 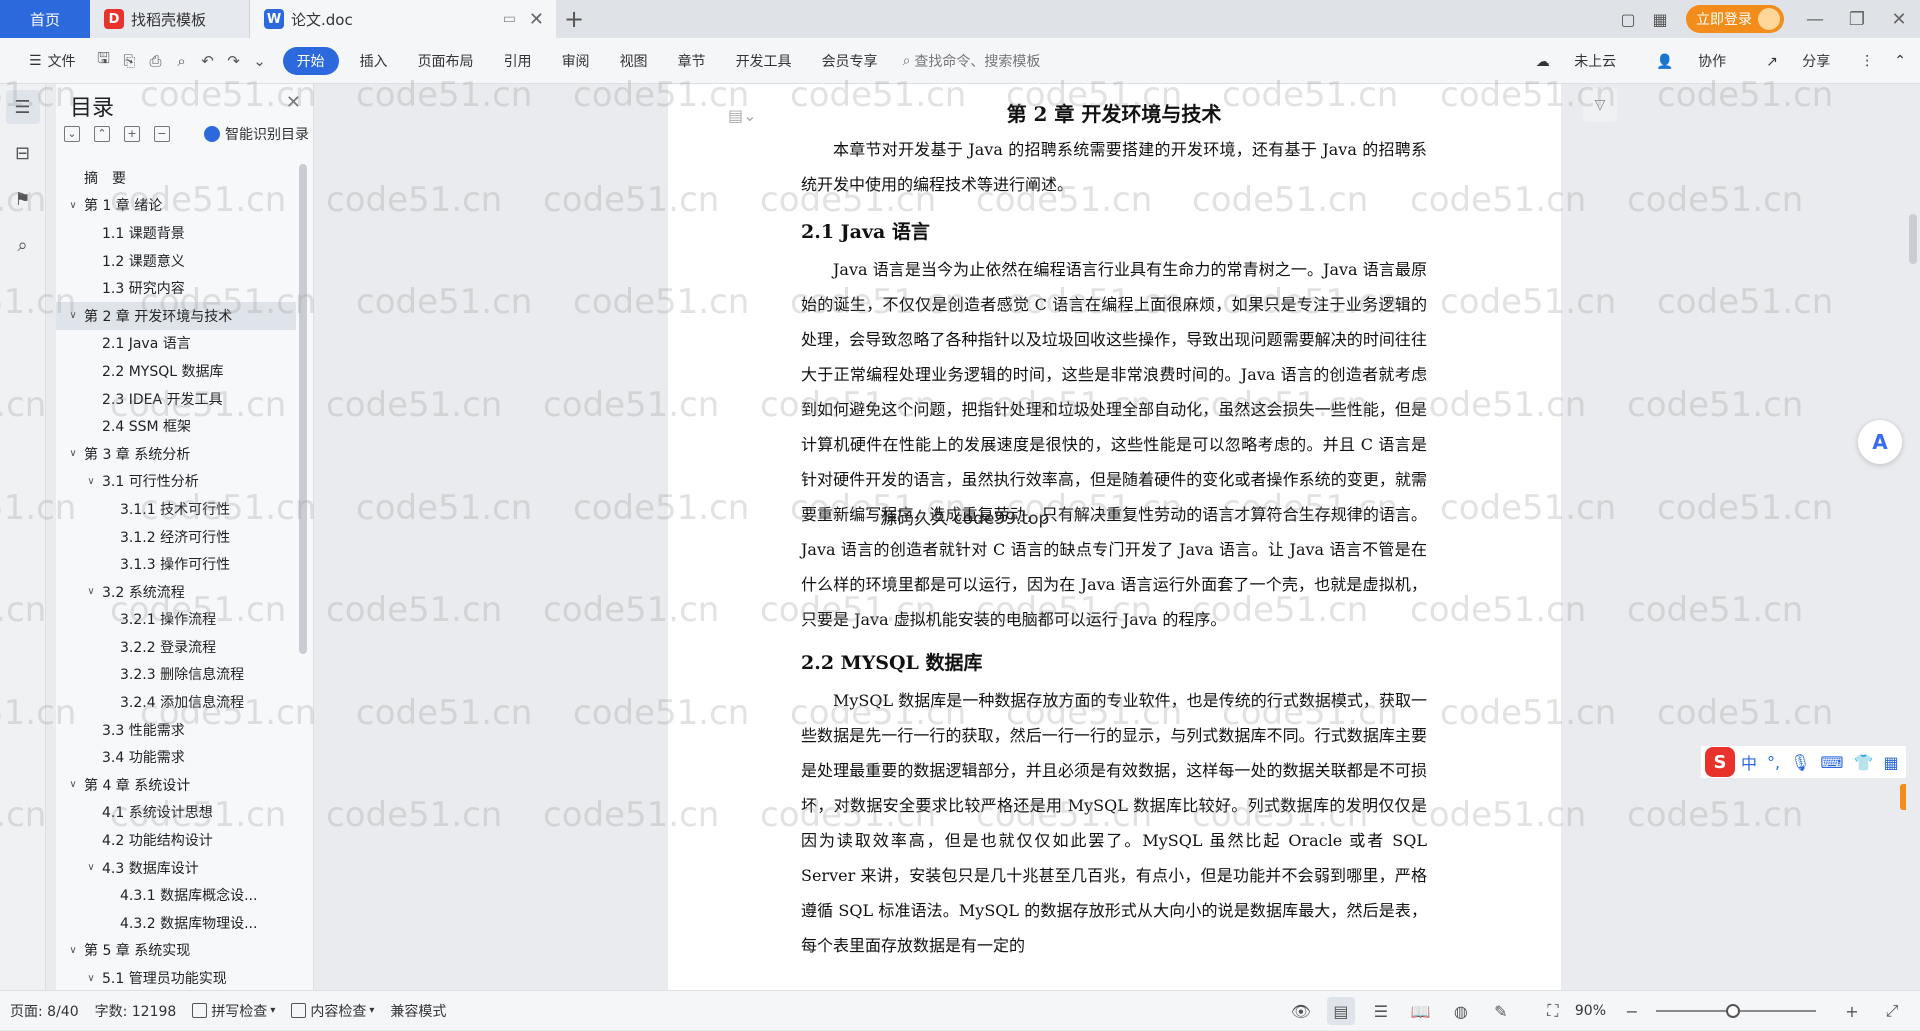 I want to click on redo-icon: ↷, so click(x=234, y=61).